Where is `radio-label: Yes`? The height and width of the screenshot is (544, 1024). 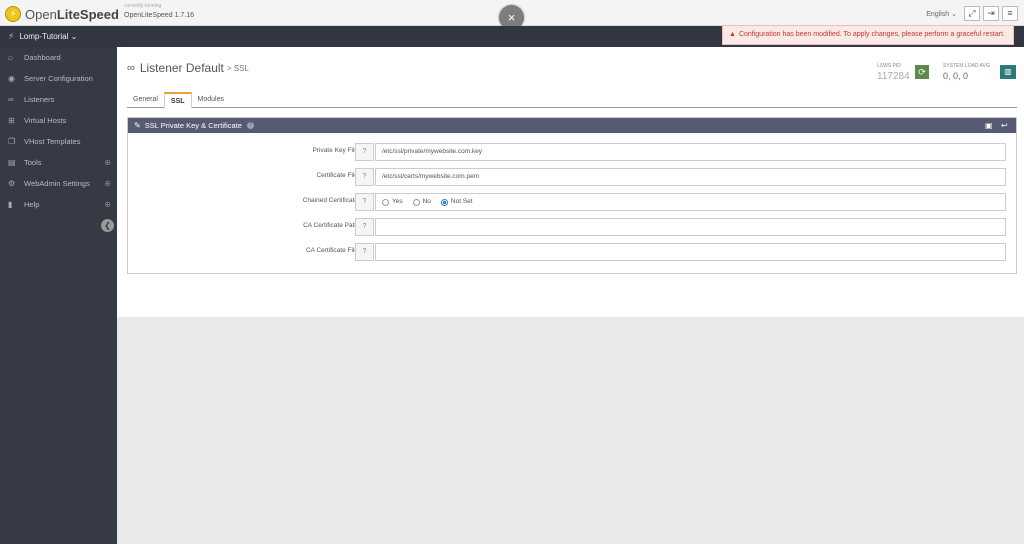
radio-label: Yes is located at coordinates (397, 201).